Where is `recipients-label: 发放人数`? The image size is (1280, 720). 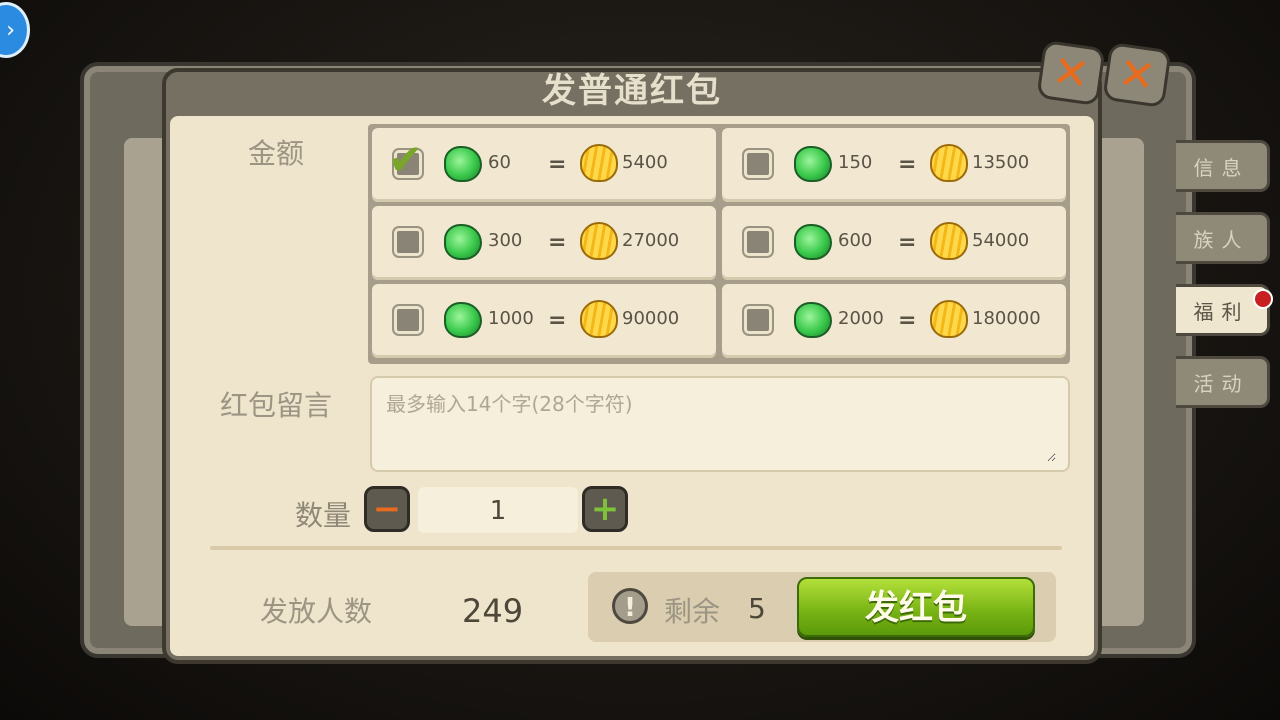
recipients-label: 发放人数 is located at coordinates (316, 611).